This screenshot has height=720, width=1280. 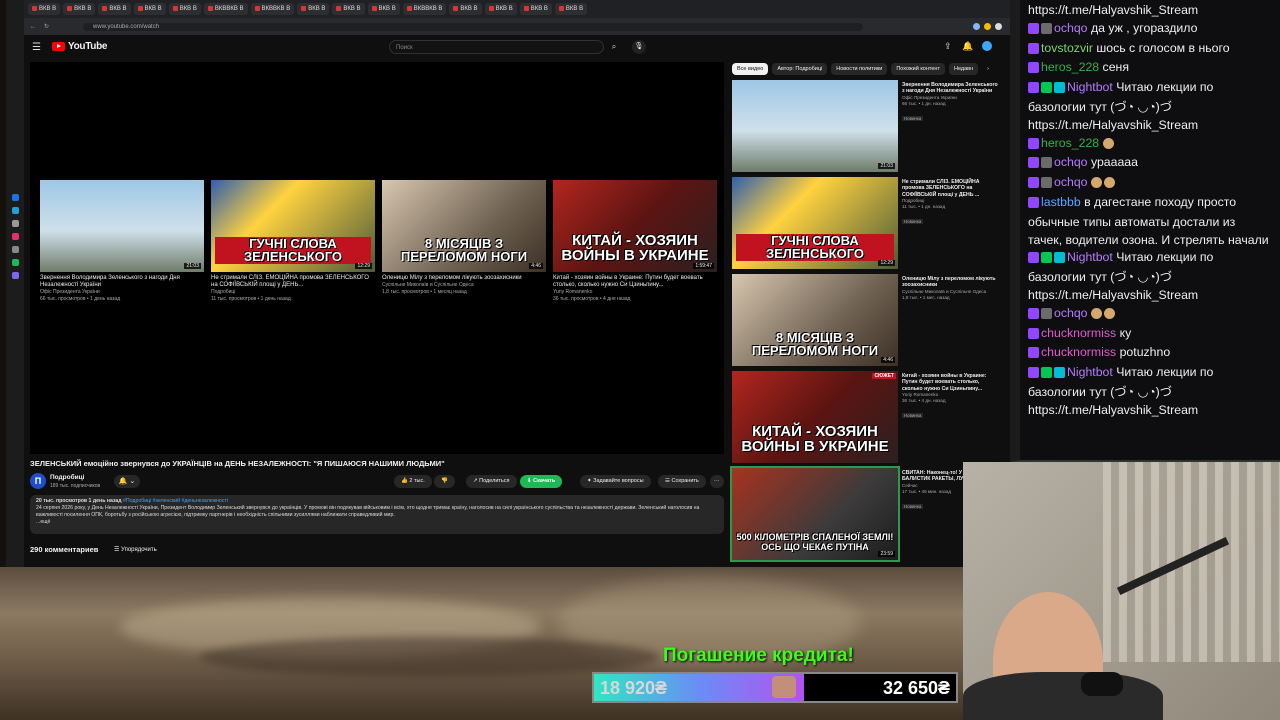 I want to click on search-icon: ⌕, so click(x=614, y=47).